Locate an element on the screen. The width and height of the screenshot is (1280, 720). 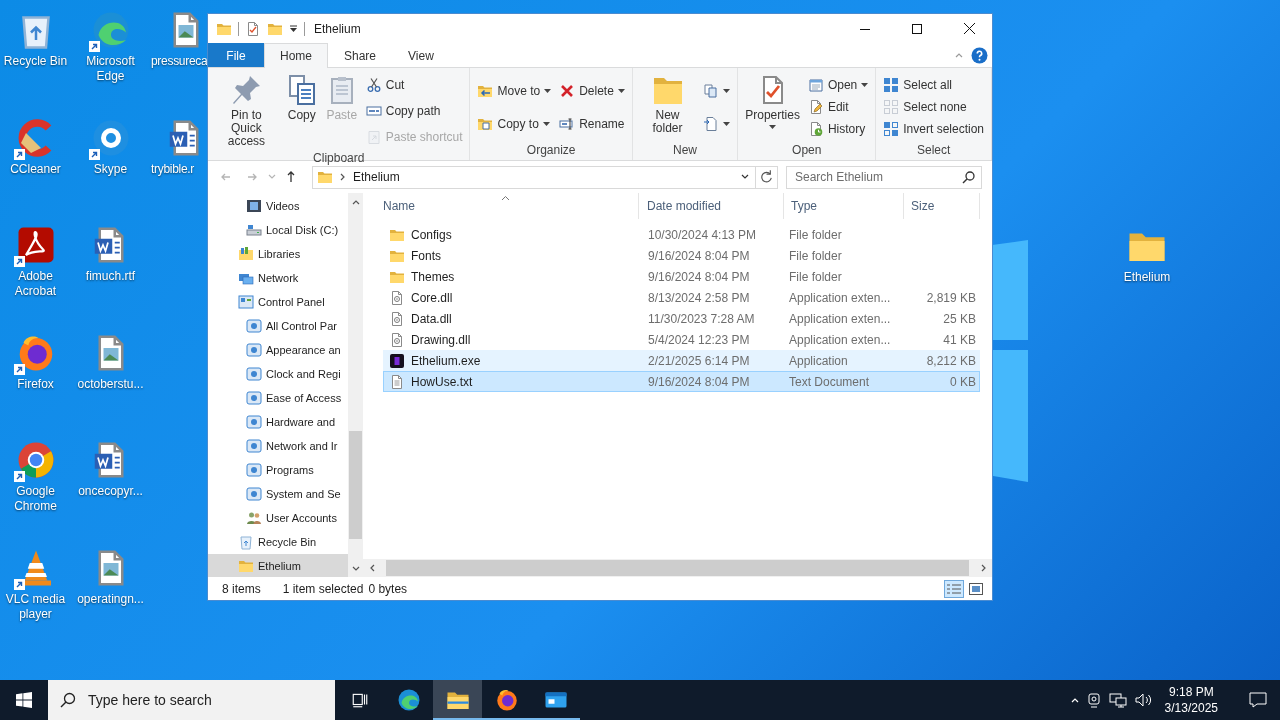
size-cell-text: 0 KB is located at coordinates (963, 381).